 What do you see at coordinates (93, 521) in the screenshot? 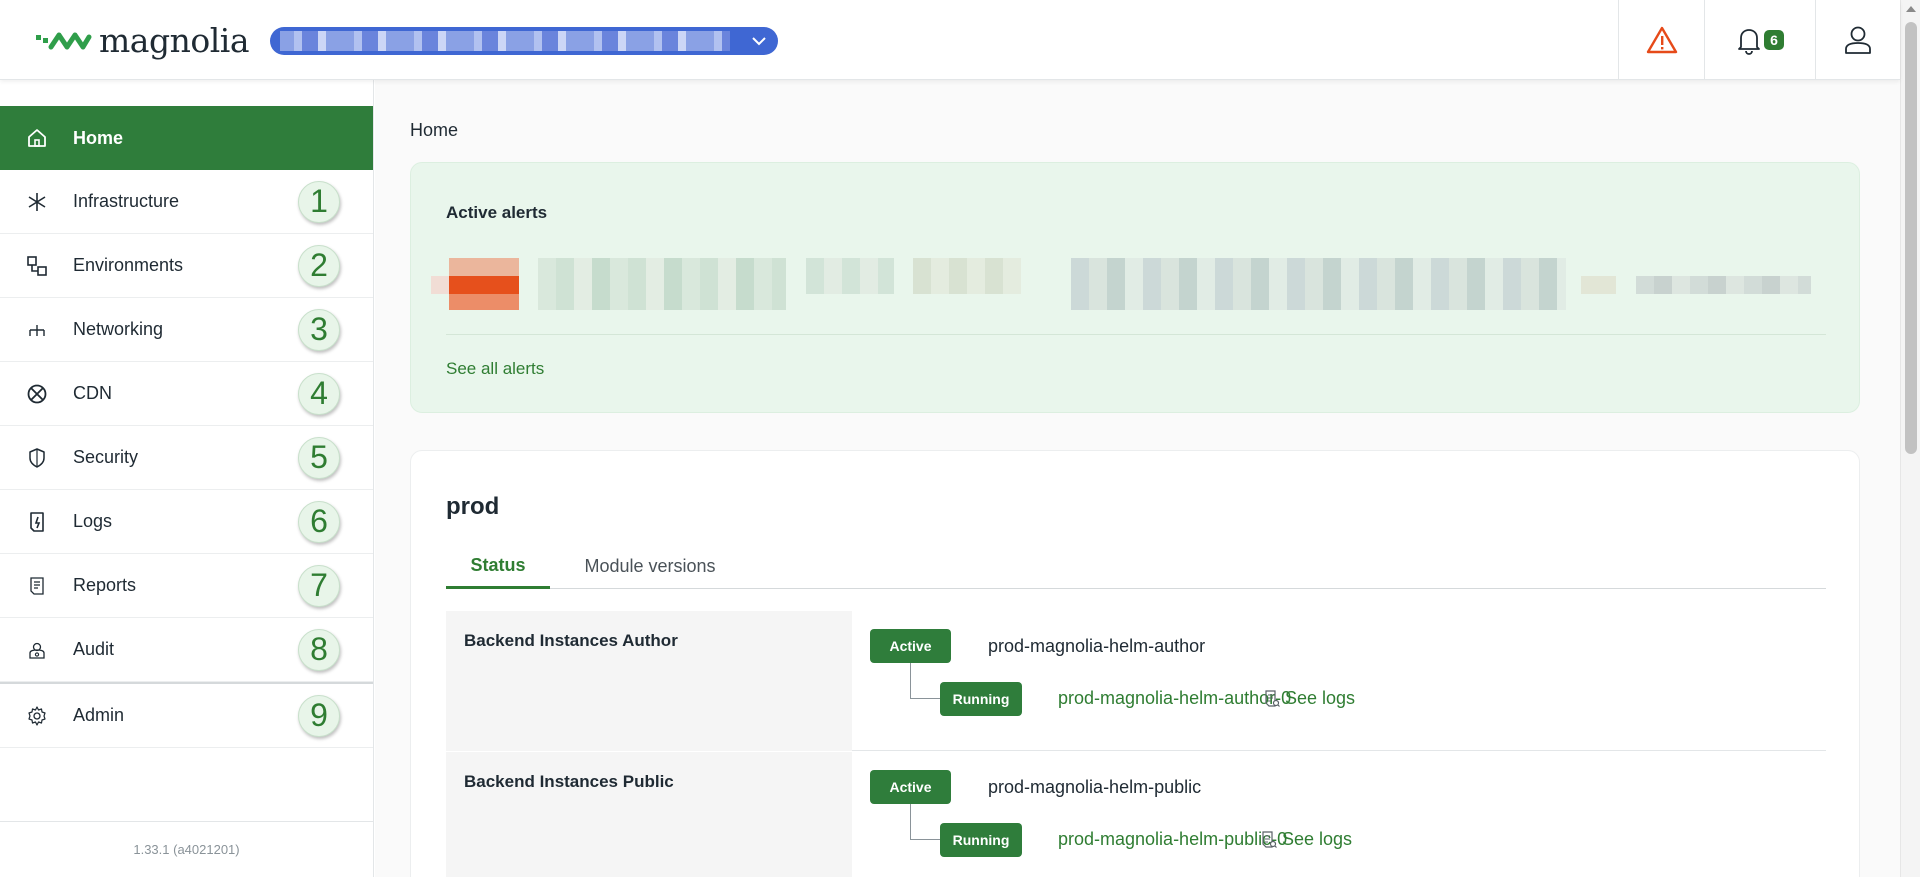
I see `sidebar-item-label: Logs` at bounding box center [93, 521].